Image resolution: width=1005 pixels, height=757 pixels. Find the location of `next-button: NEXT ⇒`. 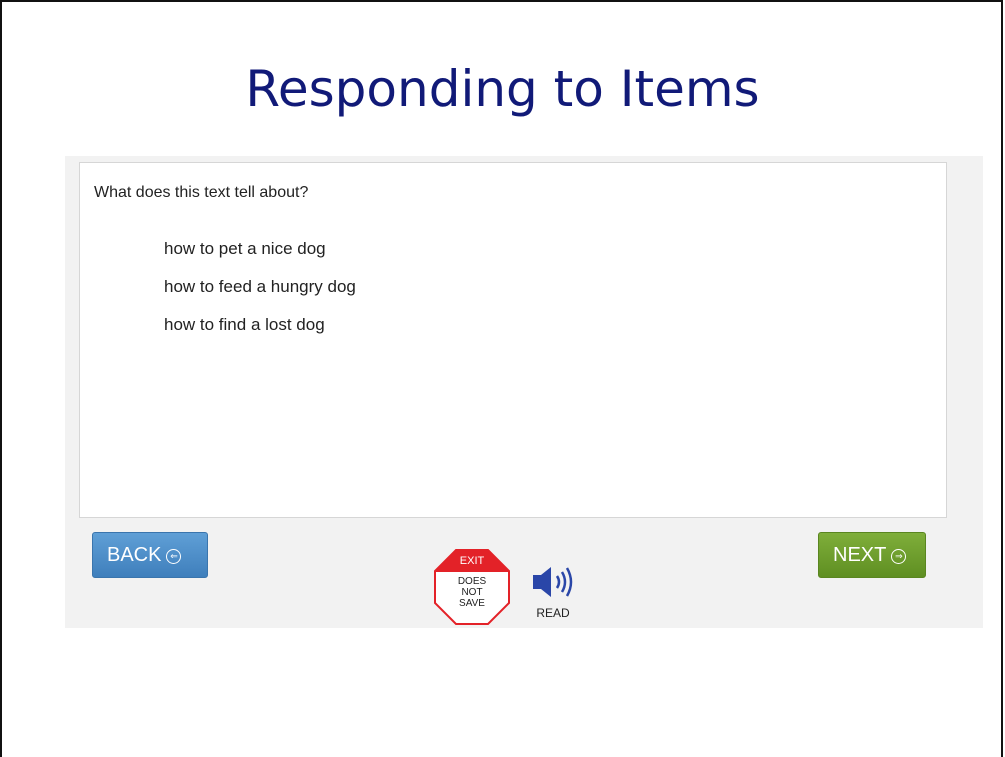

next-button: NEXT ⇒ is located at coordinates (872, 555).